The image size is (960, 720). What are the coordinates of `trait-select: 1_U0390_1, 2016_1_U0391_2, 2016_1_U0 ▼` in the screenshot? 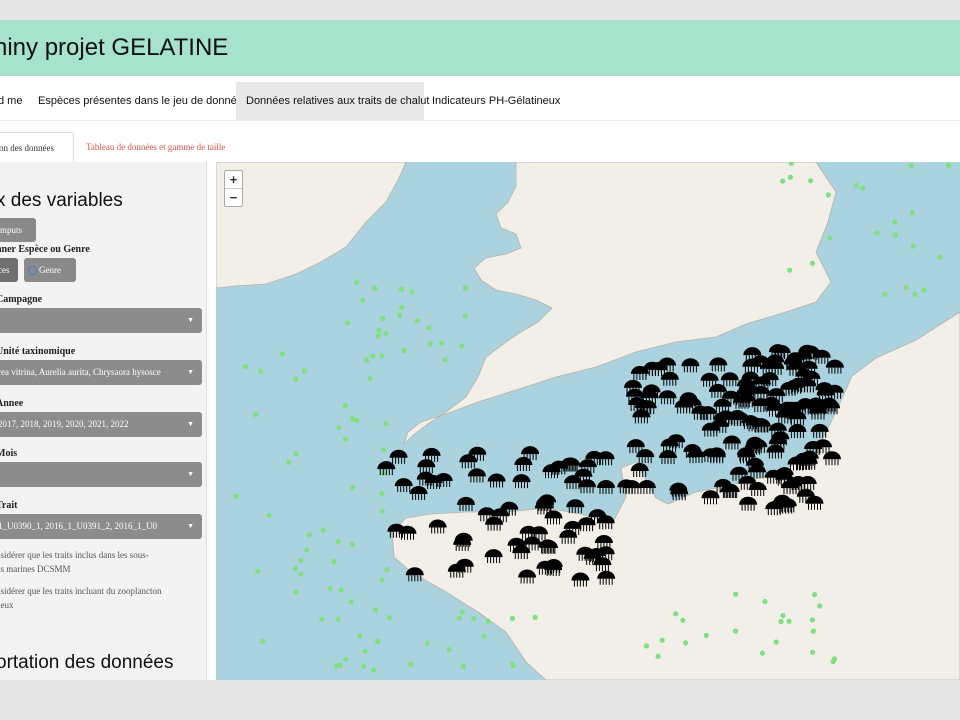 It's located at (101, 526).